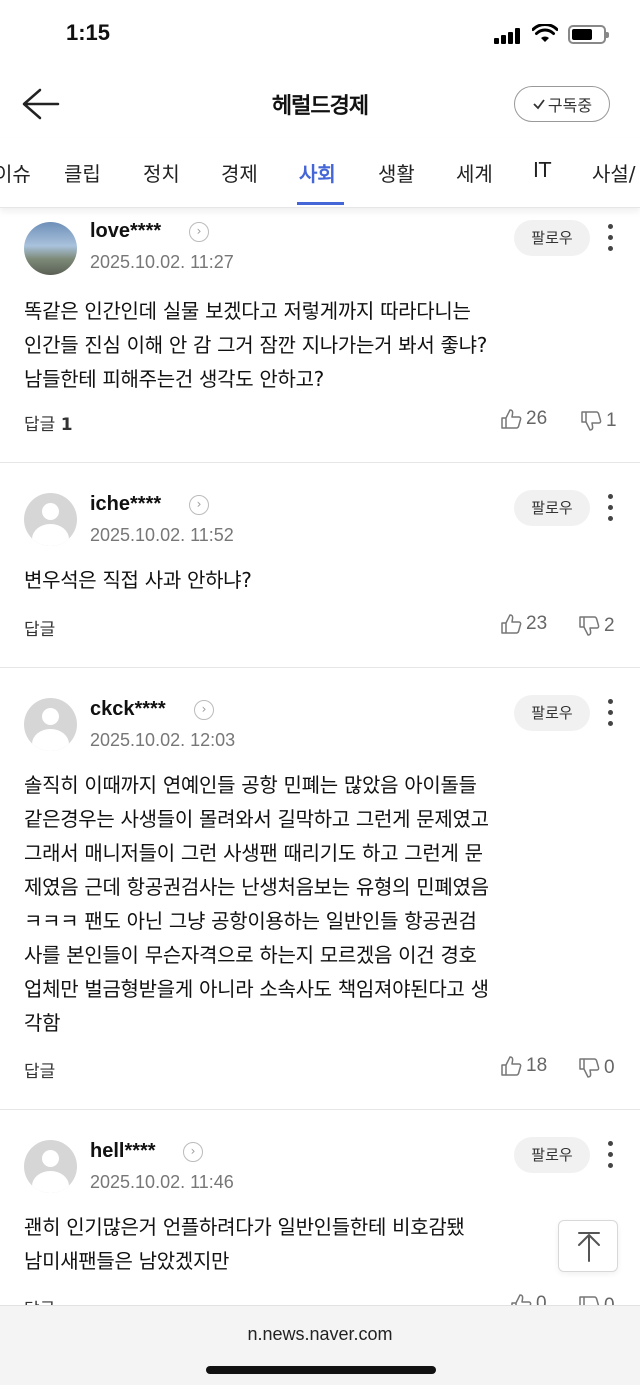  What do you see at coordinates (537, 623) in the screenshot?
I see `like-count: 23` at bounding box center [537, 623].